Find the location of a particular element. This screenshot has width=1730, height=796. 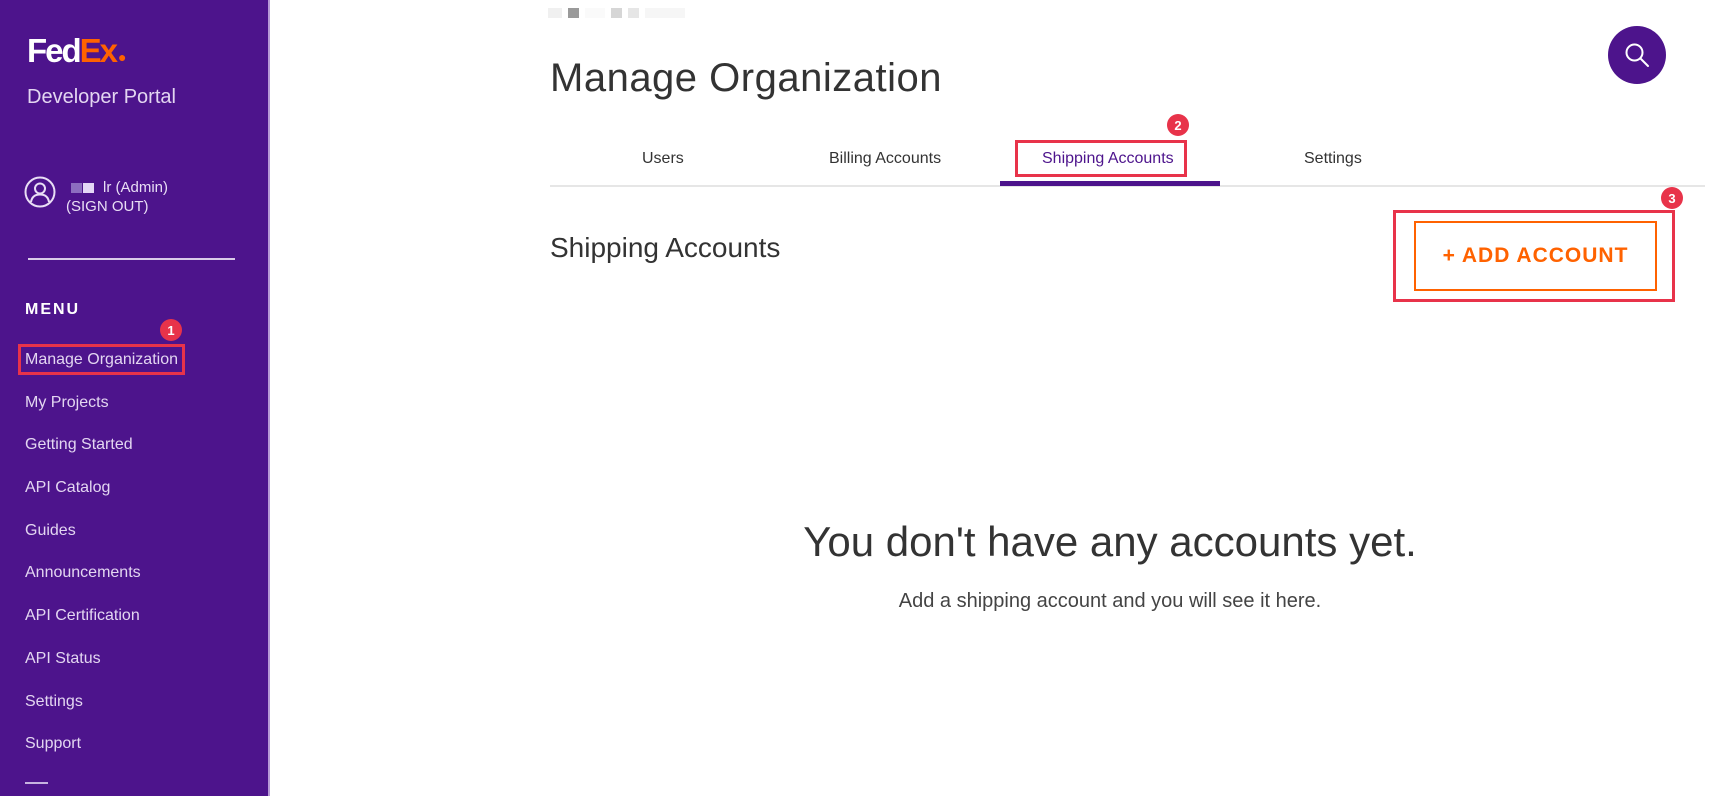

tab-users: Users is located at coordinates (663, 159).